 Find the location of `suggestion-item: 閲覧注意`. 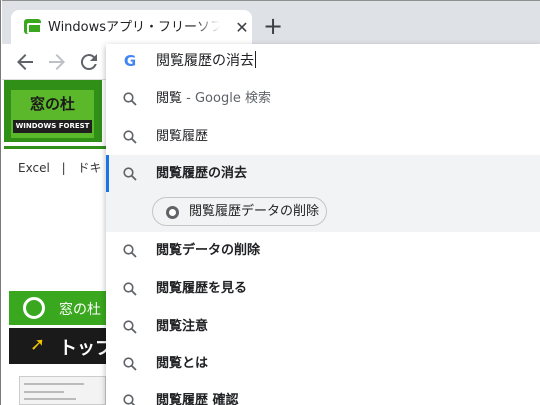

suggestion-item: 閲覧注意 is located at coordinates (323, 327).